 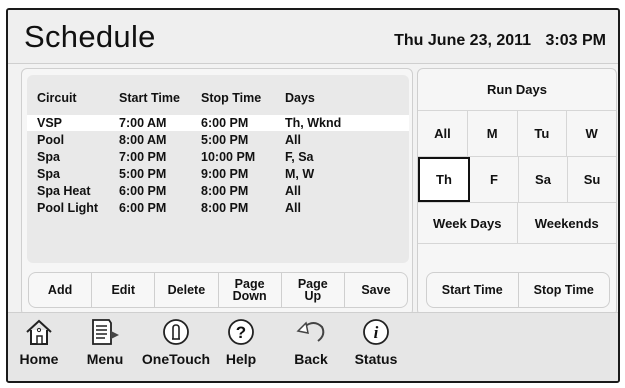 I want to click on day-monday: M, so click(x=493, y=133).